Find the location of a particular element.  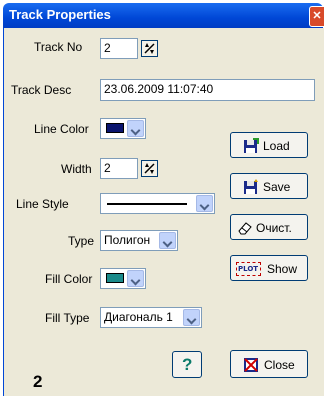

plot-icon-text: PLOT is located at coordinates (248, 269).